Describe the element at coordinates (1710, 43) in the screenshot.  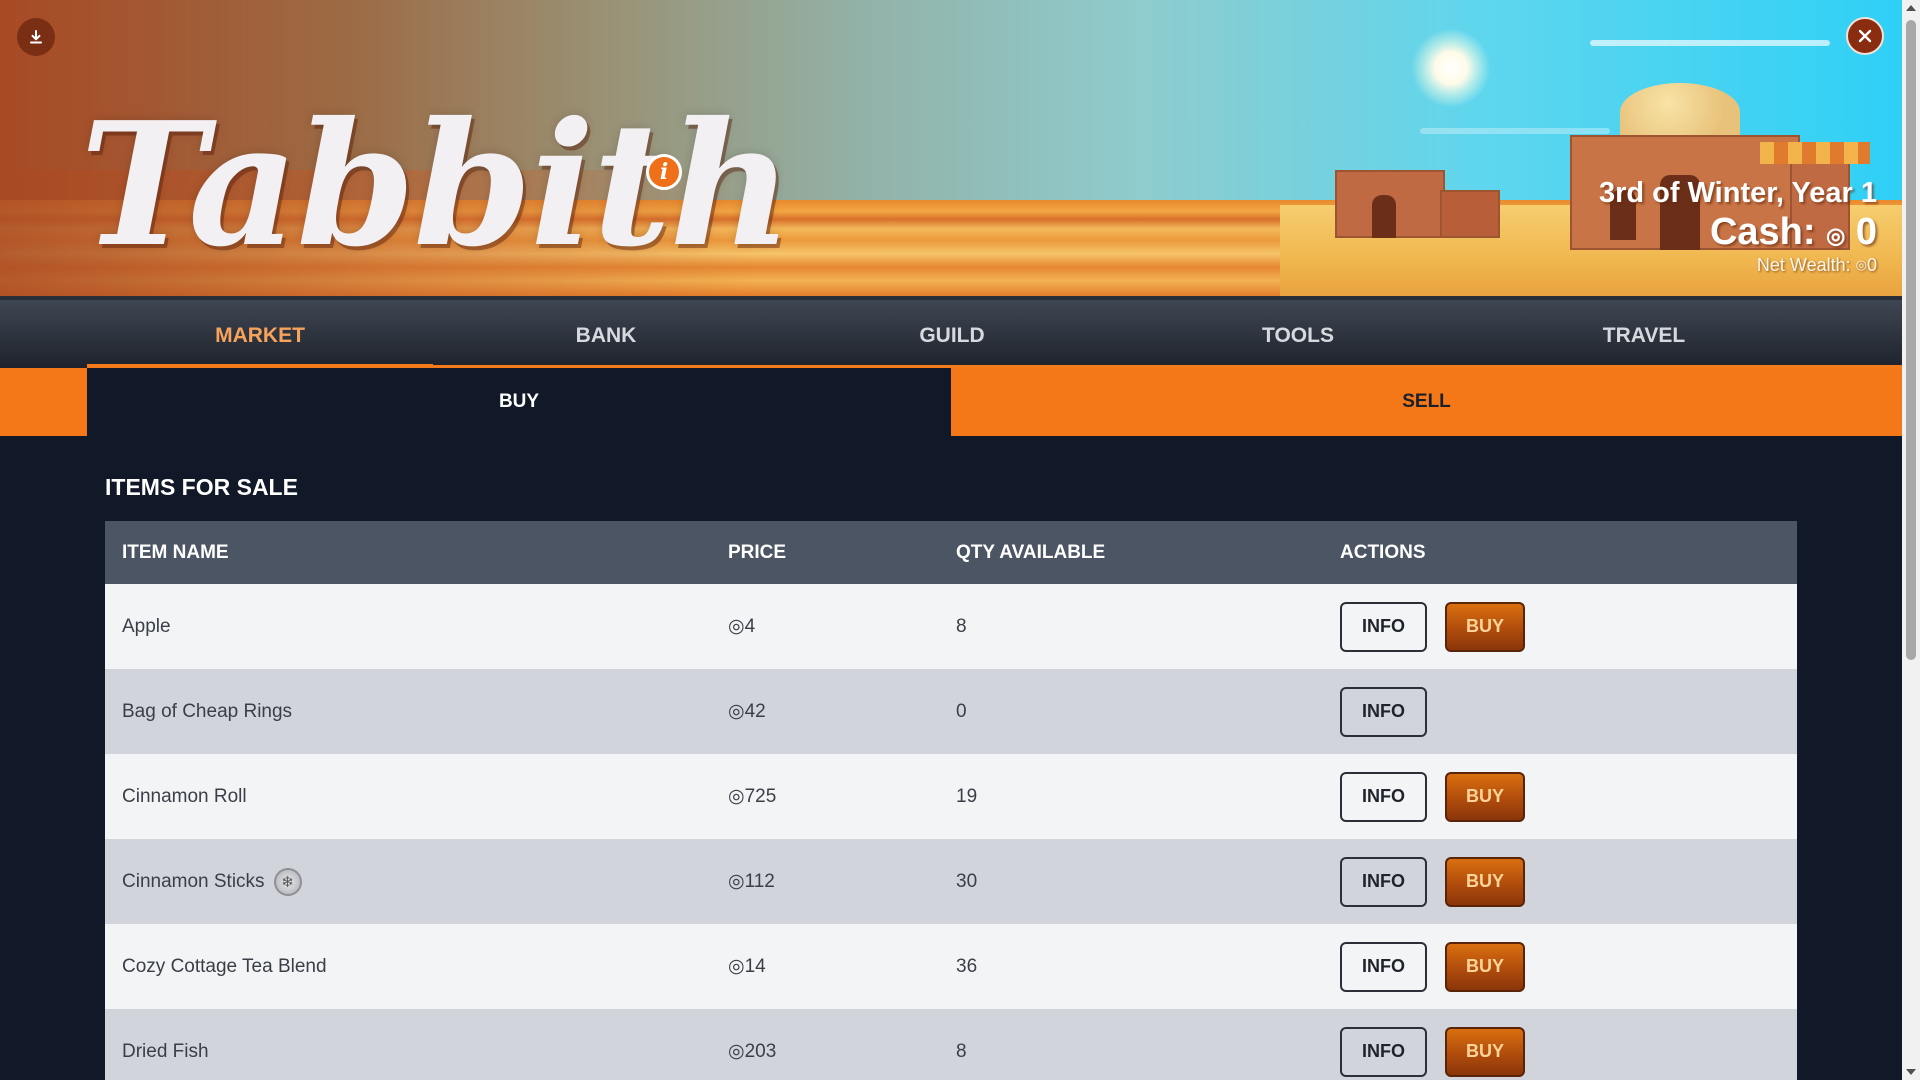
I see `cloud-illustration` at that location.